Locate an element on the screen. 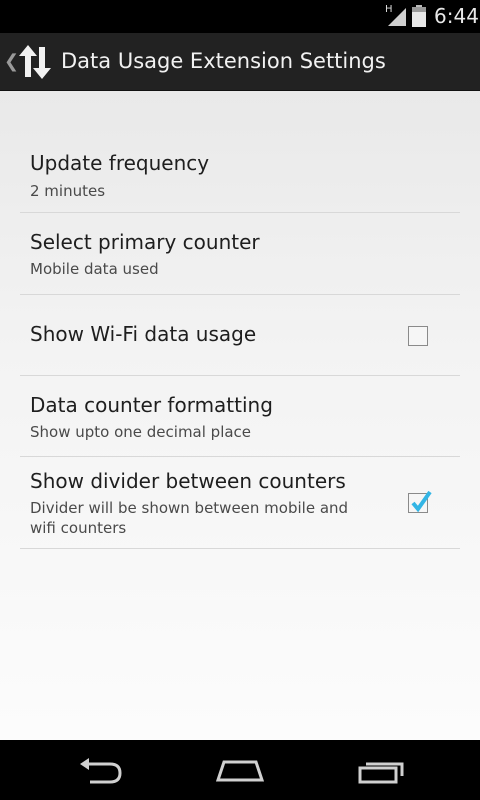  nav-bar is located at coordinates (240, 770).